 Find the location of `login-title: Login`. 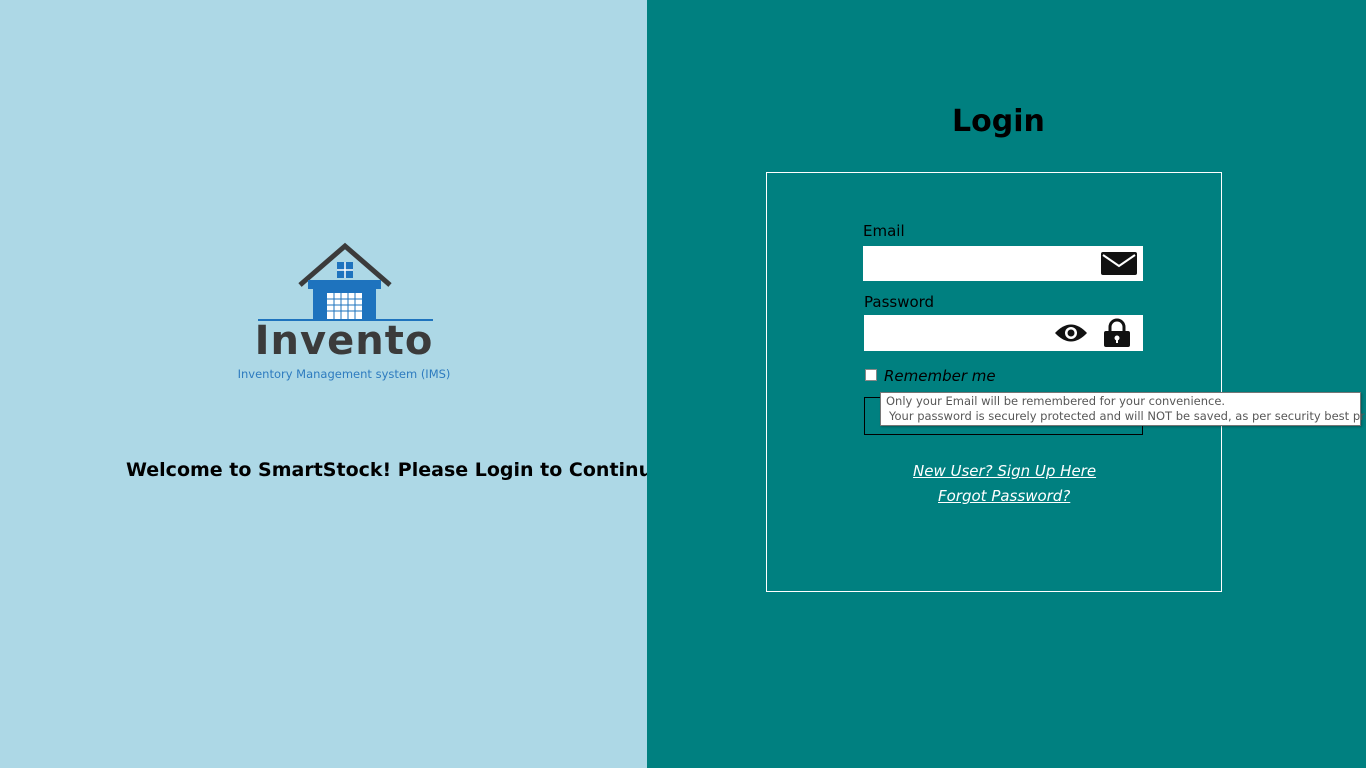

login-title: Login is located at coordinates (998, 121).